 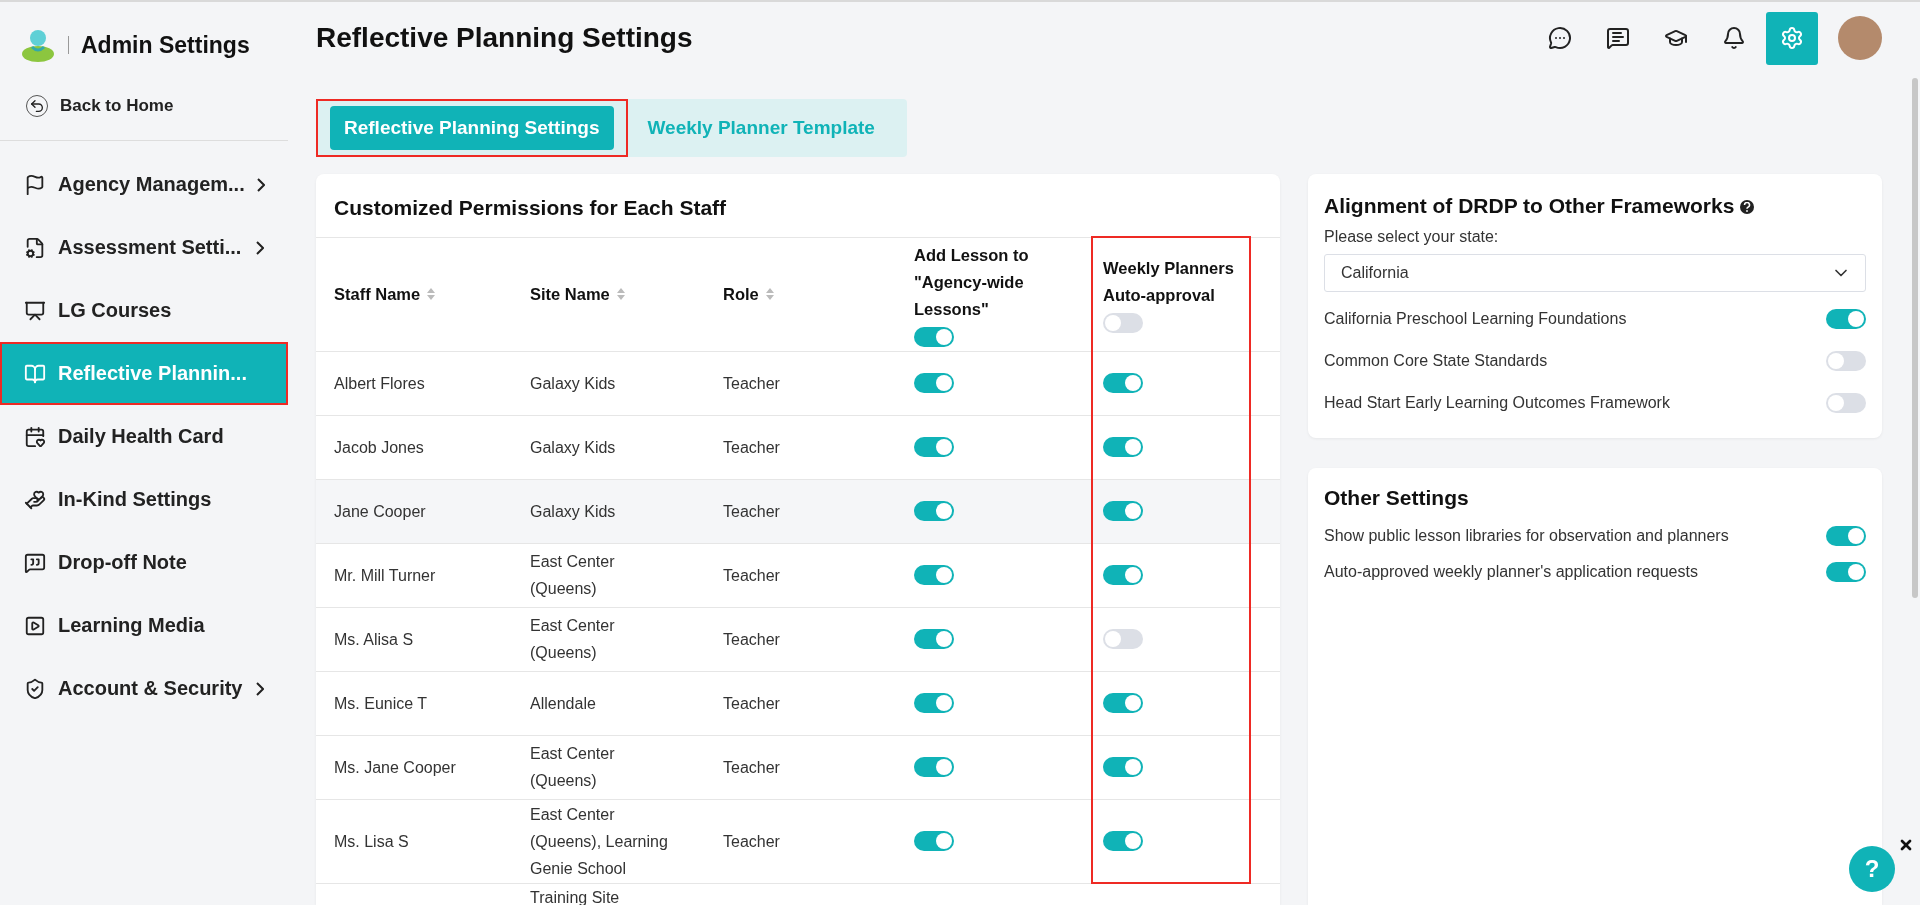 I want to click on setting-label: California Preschool Learning Foundations, so click(x=1475, y=319).